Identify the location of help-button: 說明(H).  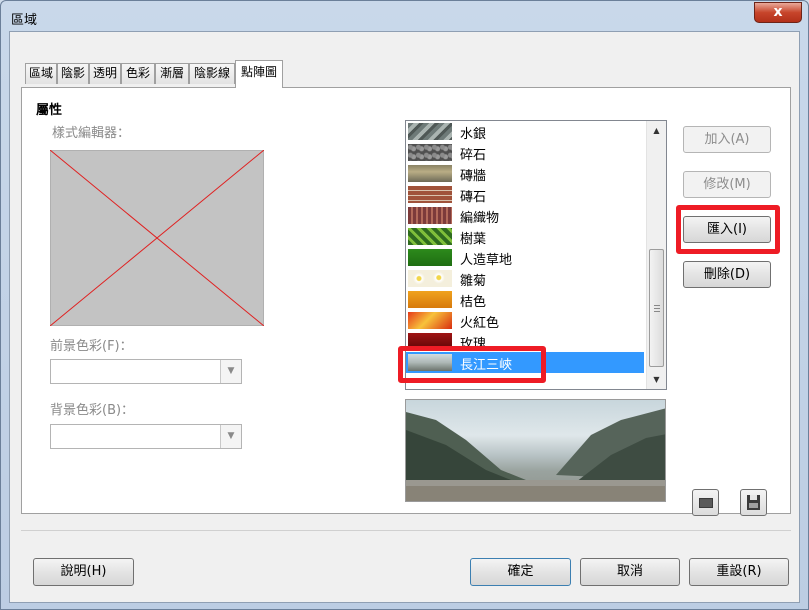
(83, 572).